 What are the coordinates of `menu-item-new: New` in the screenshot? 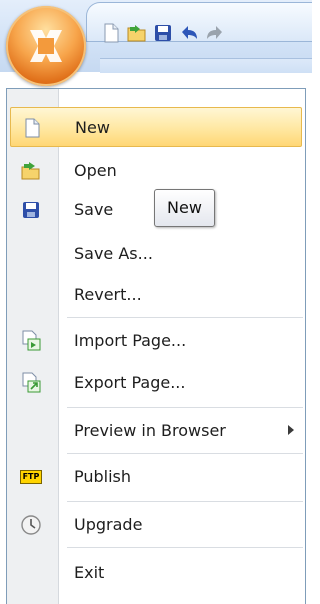 It's located at (156, 127).